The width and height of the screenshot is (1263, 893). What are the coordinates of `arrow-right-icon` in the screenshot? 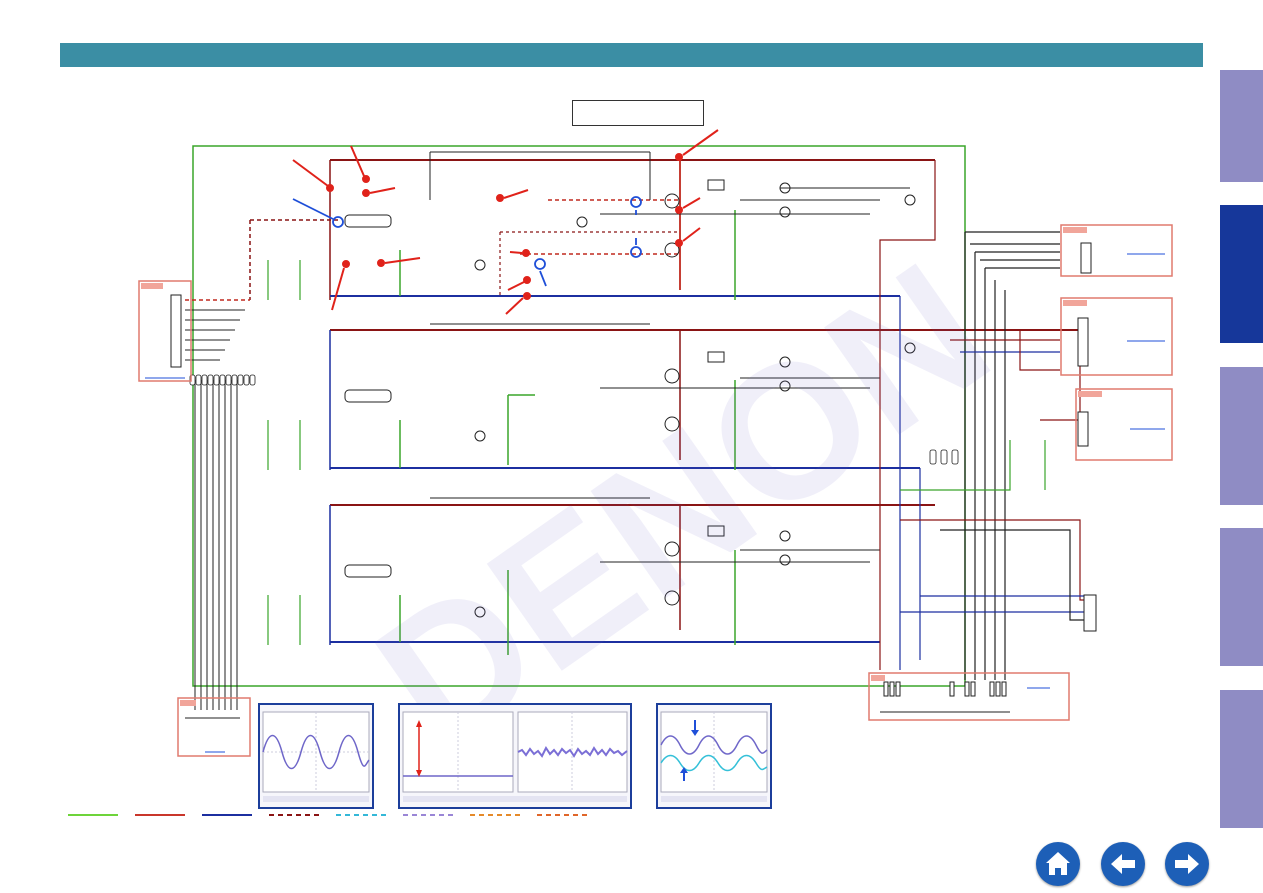 It's located at (1187, 864).